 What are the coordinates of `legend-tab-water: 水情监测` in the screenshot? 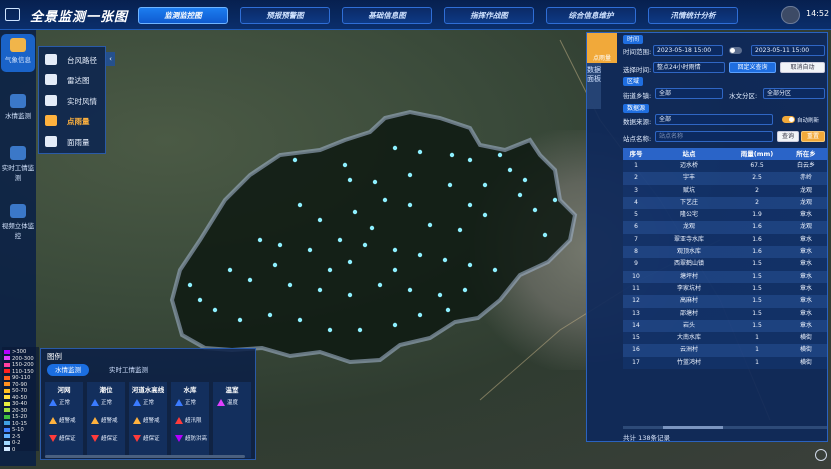 It's located at (68, 370).